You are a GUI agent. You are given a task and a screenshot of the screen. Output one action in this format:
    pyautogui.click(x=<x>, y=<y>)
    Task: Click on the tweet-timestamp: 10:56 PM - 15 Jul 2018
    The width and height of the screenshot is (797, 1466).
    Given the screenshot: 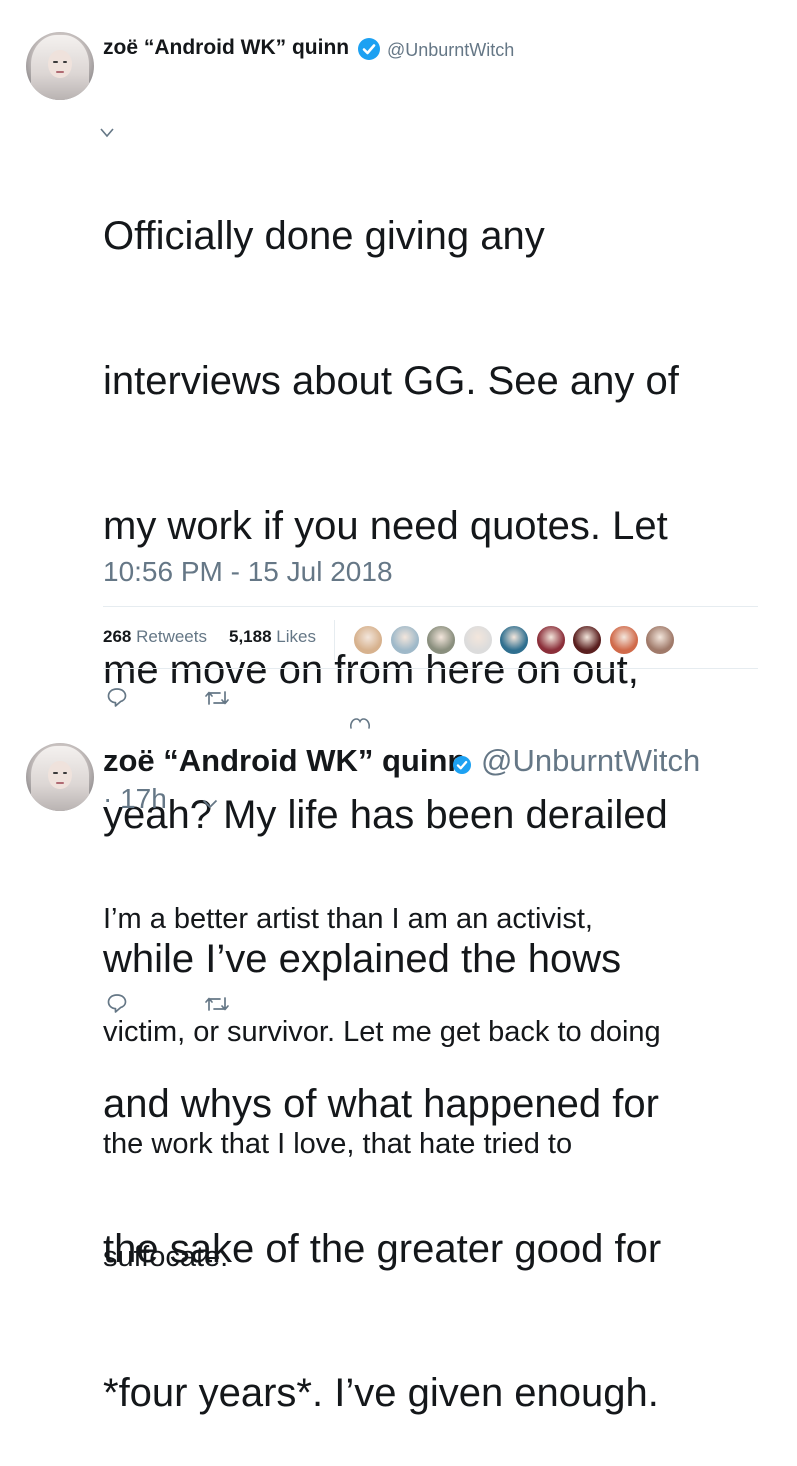 What is the action you would take?
    pyautogui.click(x=248, y=572)
    